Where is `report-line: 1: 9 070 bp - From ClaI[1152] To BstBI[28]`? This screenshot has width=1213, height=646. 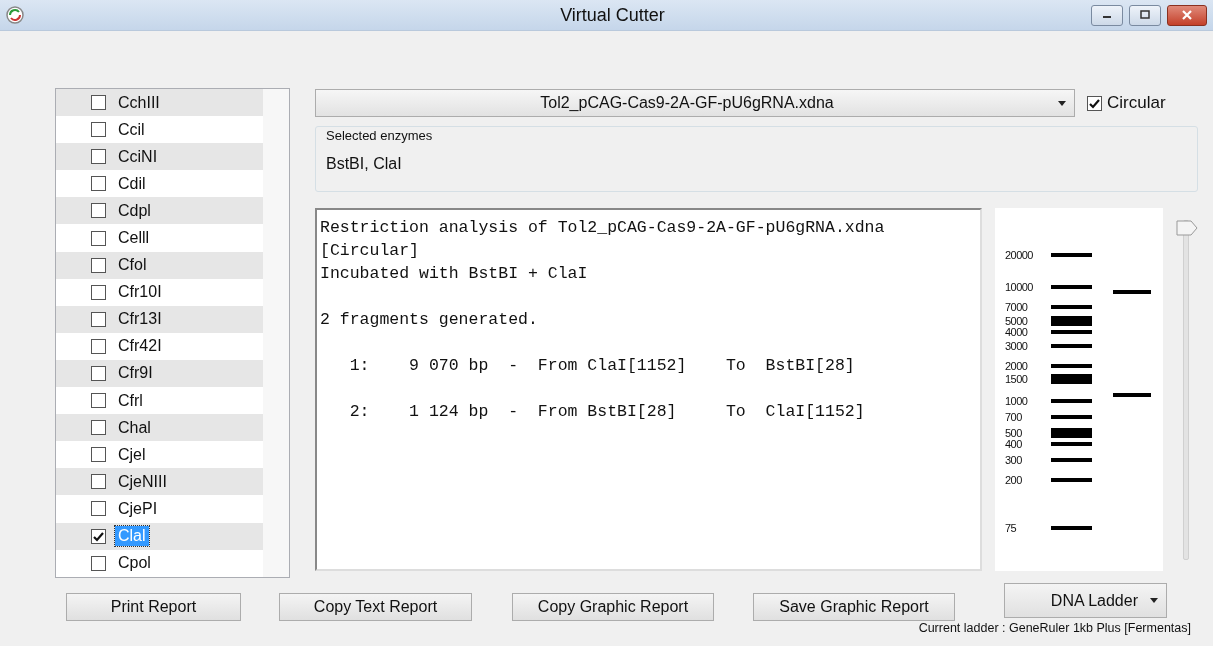
report-line: 1: 9 070 bp - From ClaI[1152] To BstBI[28] is located at coordinates (601, 366).